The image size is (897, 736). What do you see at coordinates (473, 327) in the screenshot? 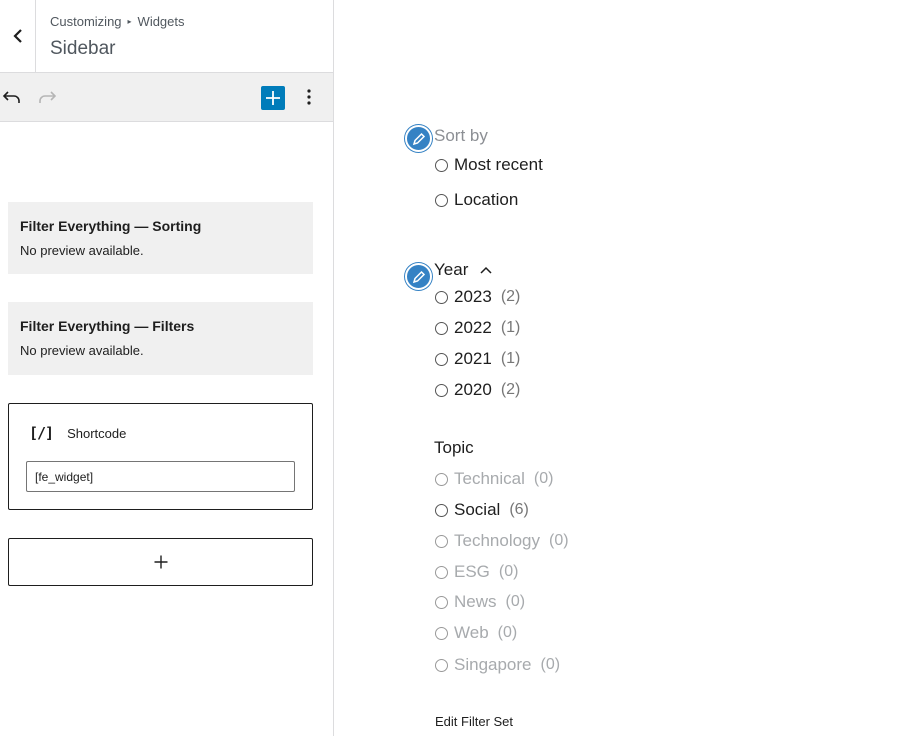
I see `option-label: 2022` at bounding box center [473, 327].